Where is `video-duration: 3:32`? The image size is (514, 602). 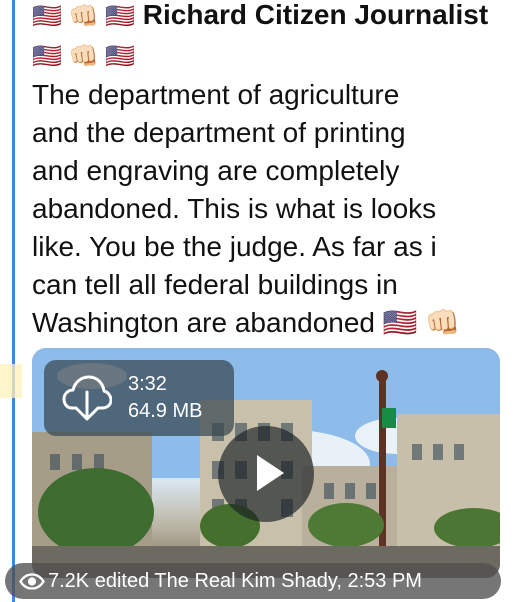
video-duration: 3:32 is located at coordinates (147, 384).